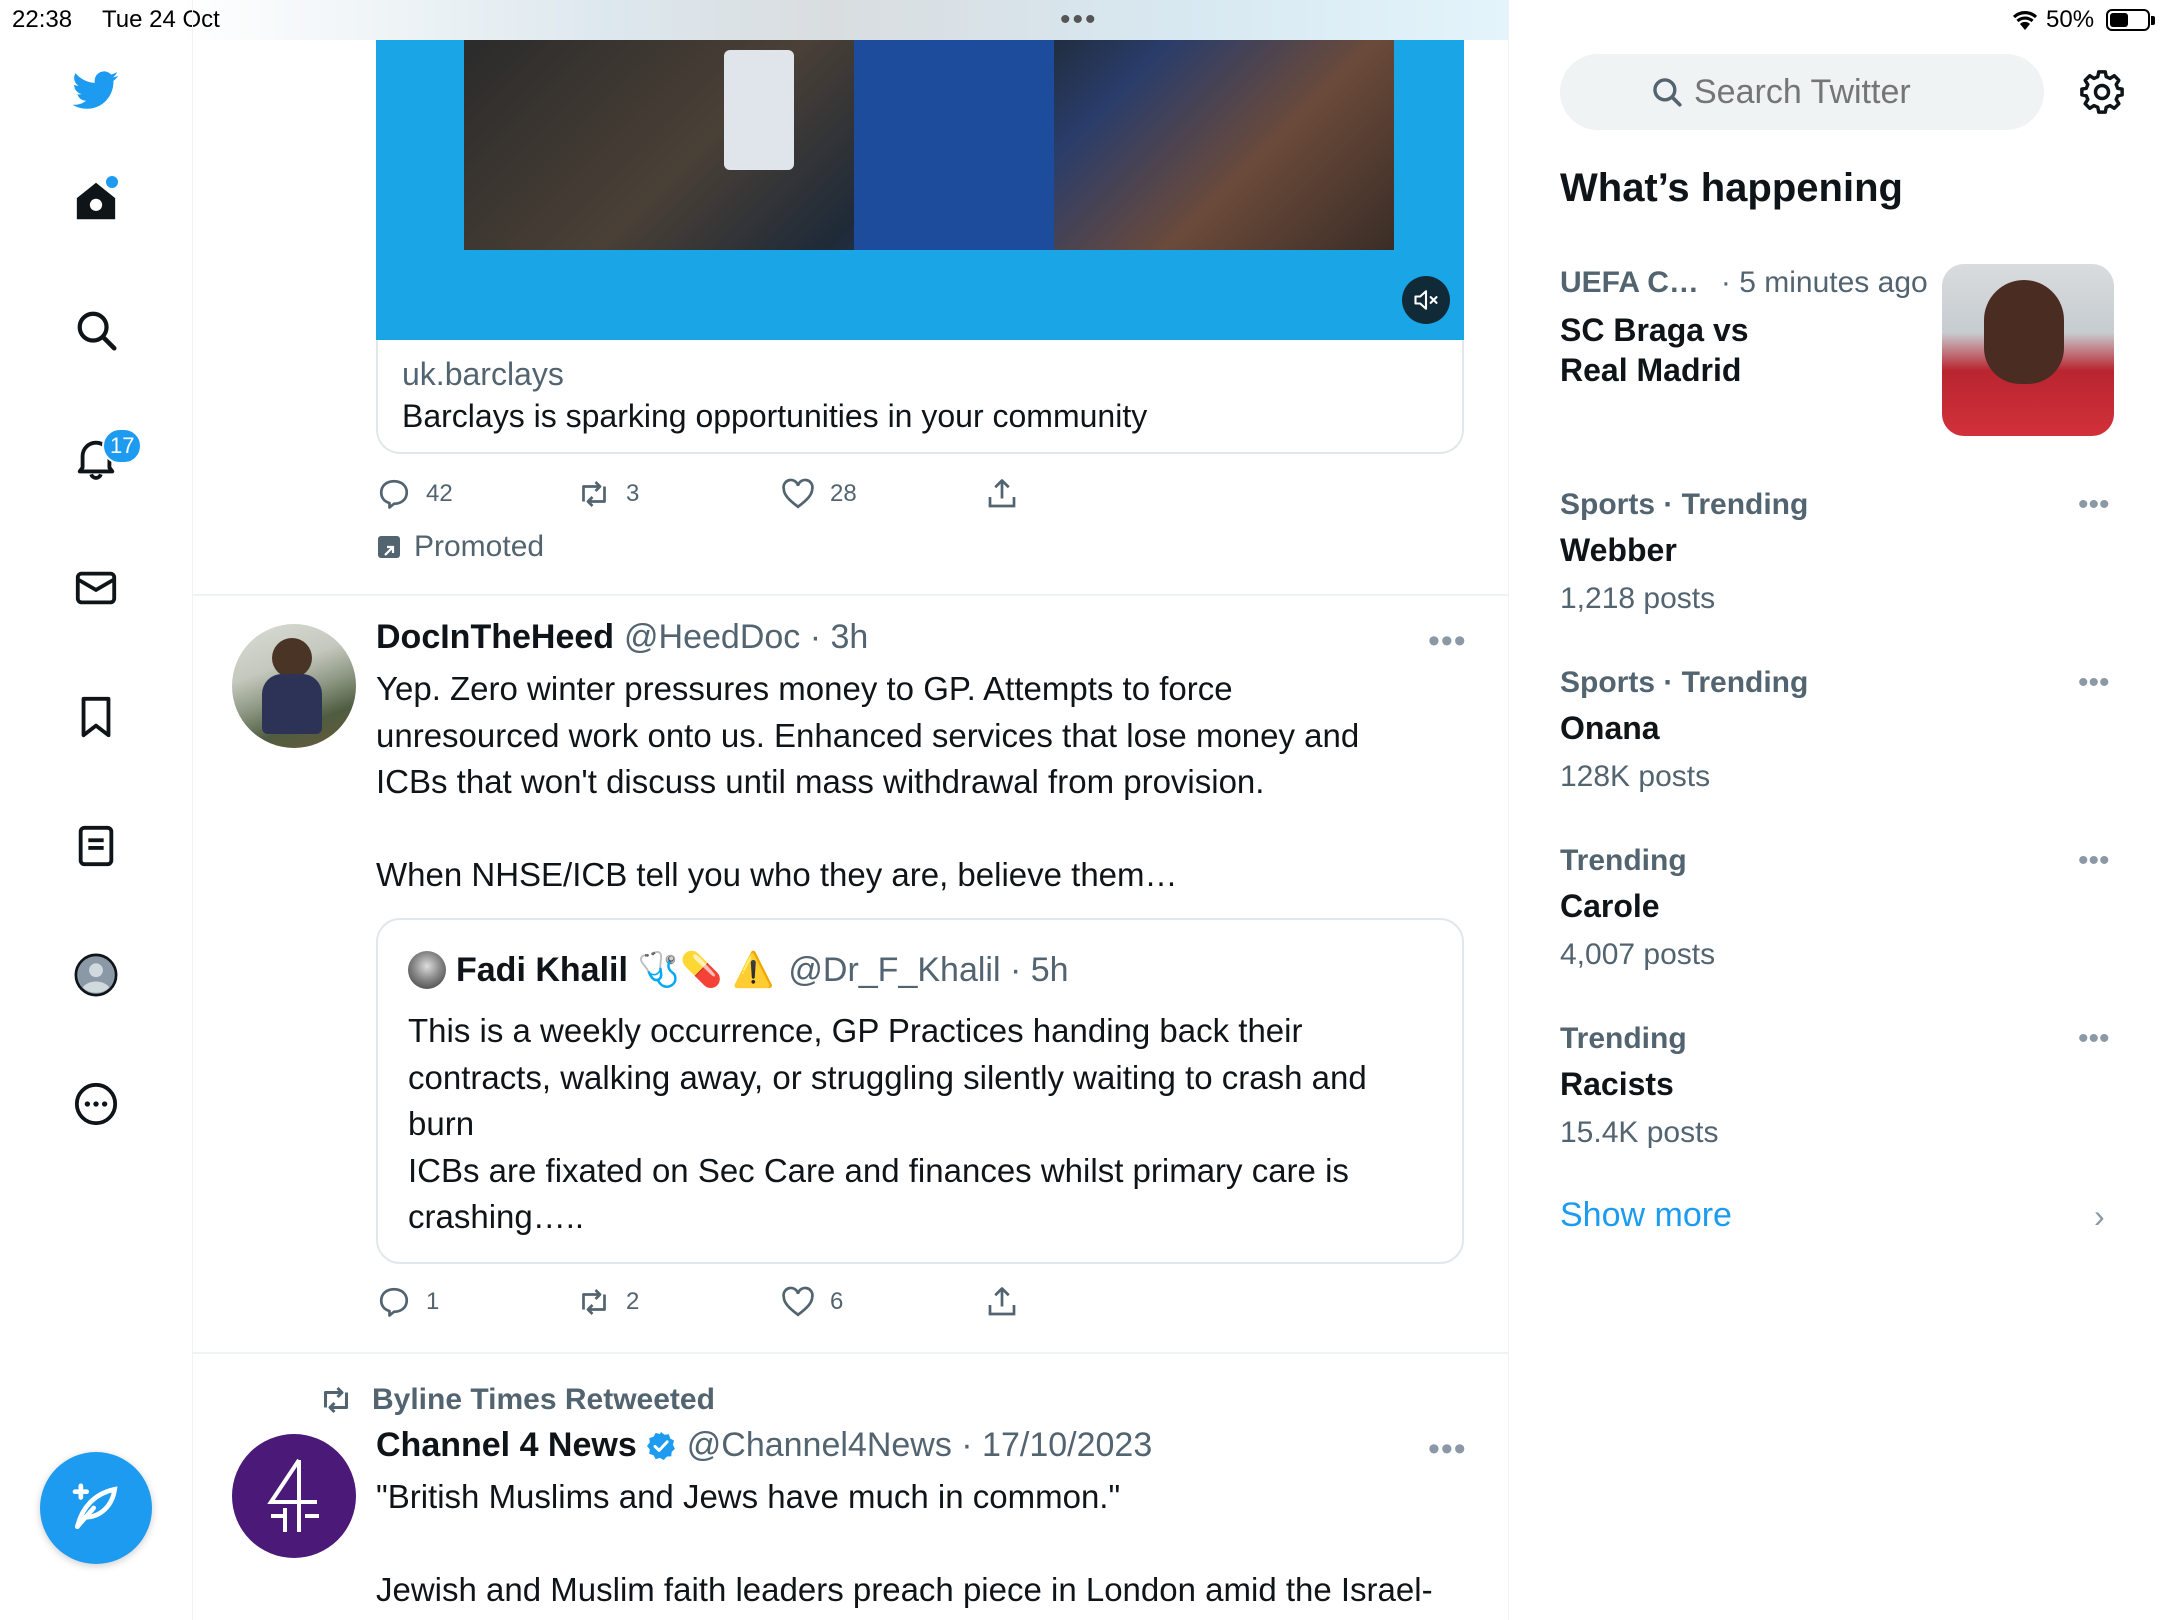 The width and height of the screenshot is (2160, 1620). I want to click on status-date: Tue 24 Oct, so click(161, 19).